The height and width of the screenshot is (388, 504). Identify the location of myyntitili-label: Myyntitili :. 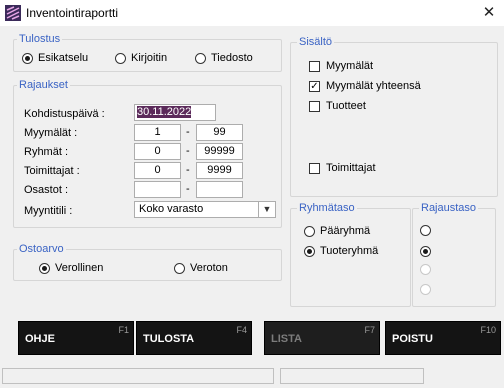
(48, 211).